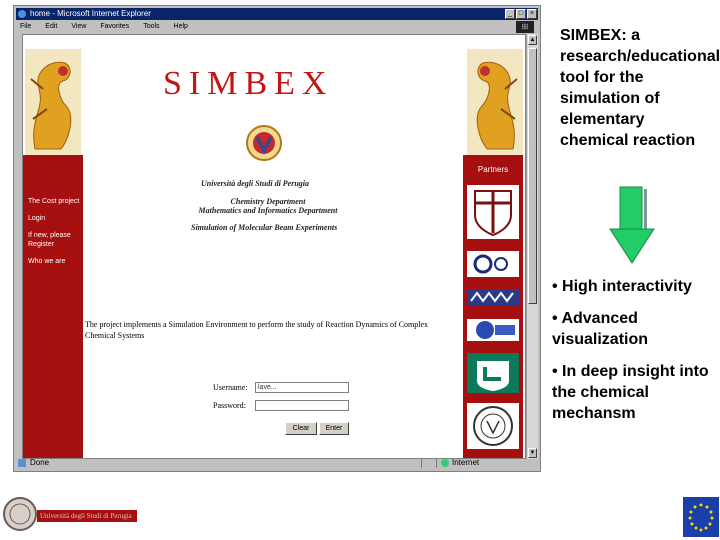 The width and height of the screenshot is (720, 540). I want to click on menu-bar: File Edit View Favorites Tools Help, so click(277, 27).